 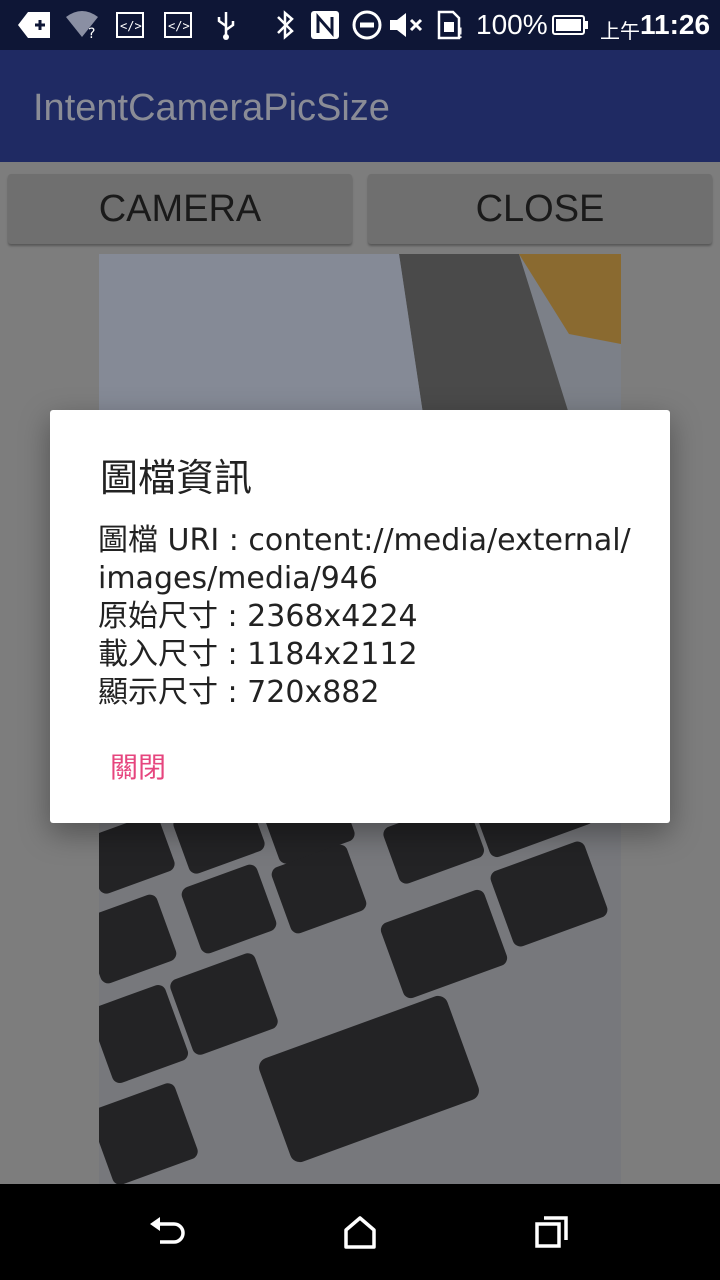 What do you see at coordinates (675, 24) in the screenshot?
I see `clock-time: 11:26` at bounding box center [675, 24].